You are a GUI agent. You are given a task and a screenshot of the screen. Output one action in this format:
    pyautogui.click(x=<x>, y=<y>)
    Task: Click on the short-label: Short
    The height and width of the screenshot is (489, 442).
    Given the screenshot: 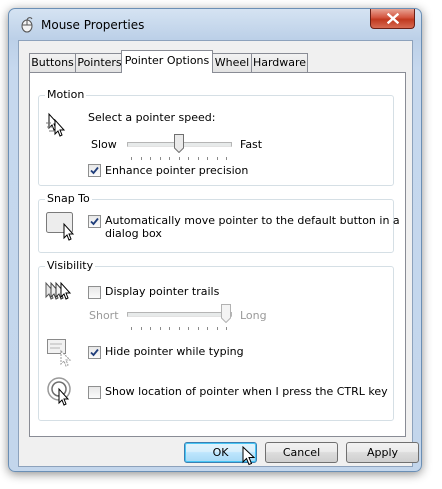 What is the action you would take?
    pyautogui.click(x=104, y=315)
    